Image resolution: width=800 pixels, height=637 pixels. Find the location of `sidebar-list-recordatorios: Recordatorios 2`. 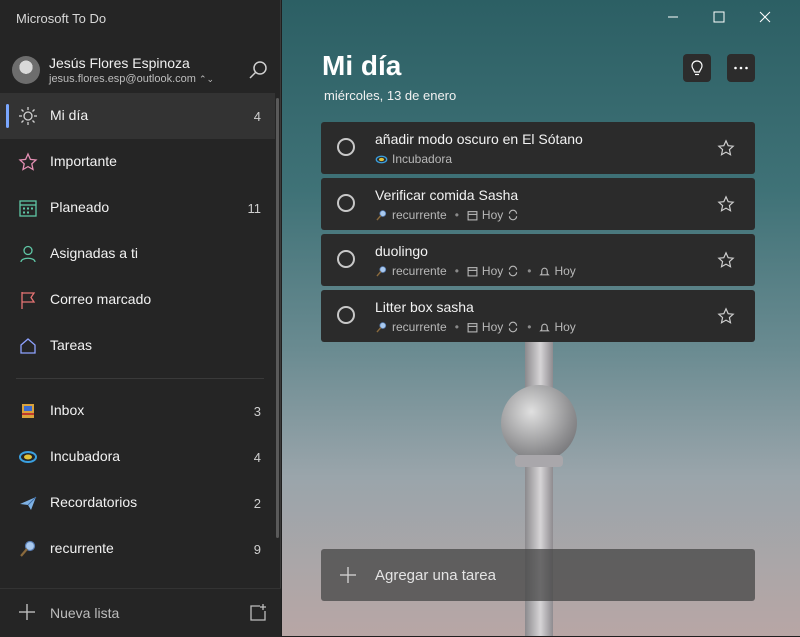

sidebar-list-recordatorios: Recordatorios 2 is located at coordinates (137, 503).